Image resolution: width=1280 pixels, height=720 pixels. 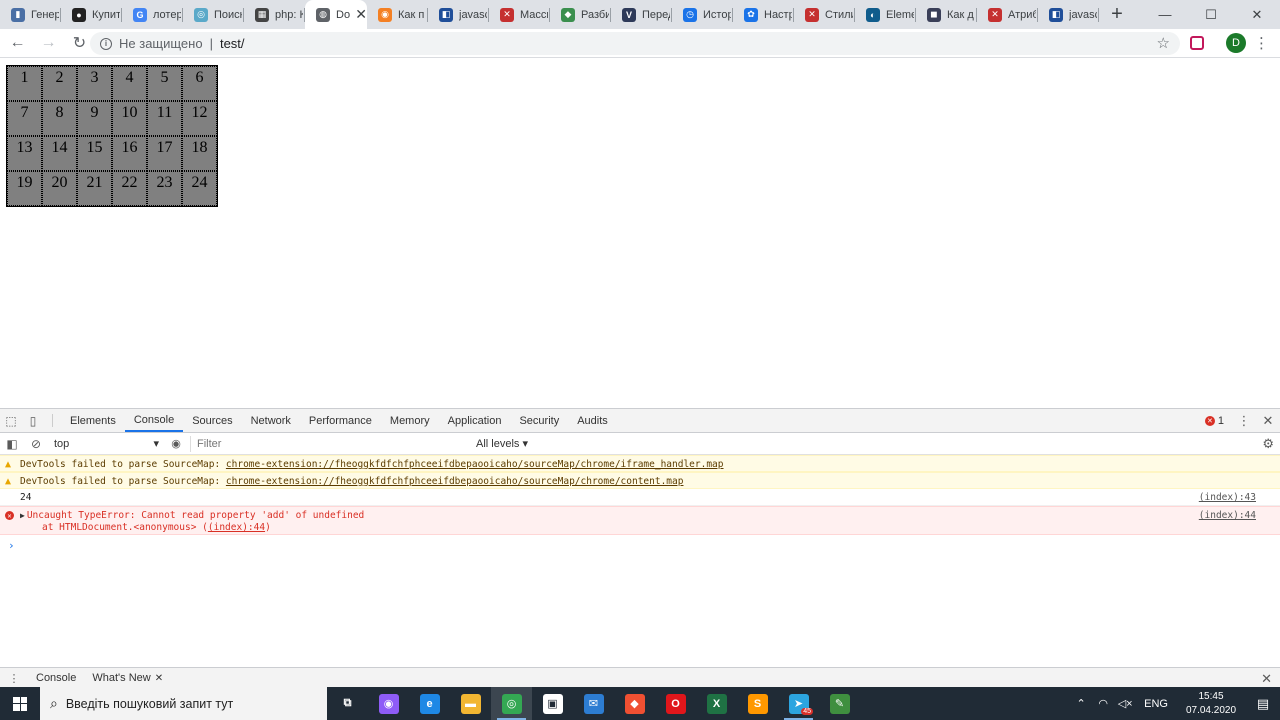 What do you see at coordinates (93, 420) in the screenshot?
I see `devtools-tab-elements: Elements` at bounding box center [93, 420].